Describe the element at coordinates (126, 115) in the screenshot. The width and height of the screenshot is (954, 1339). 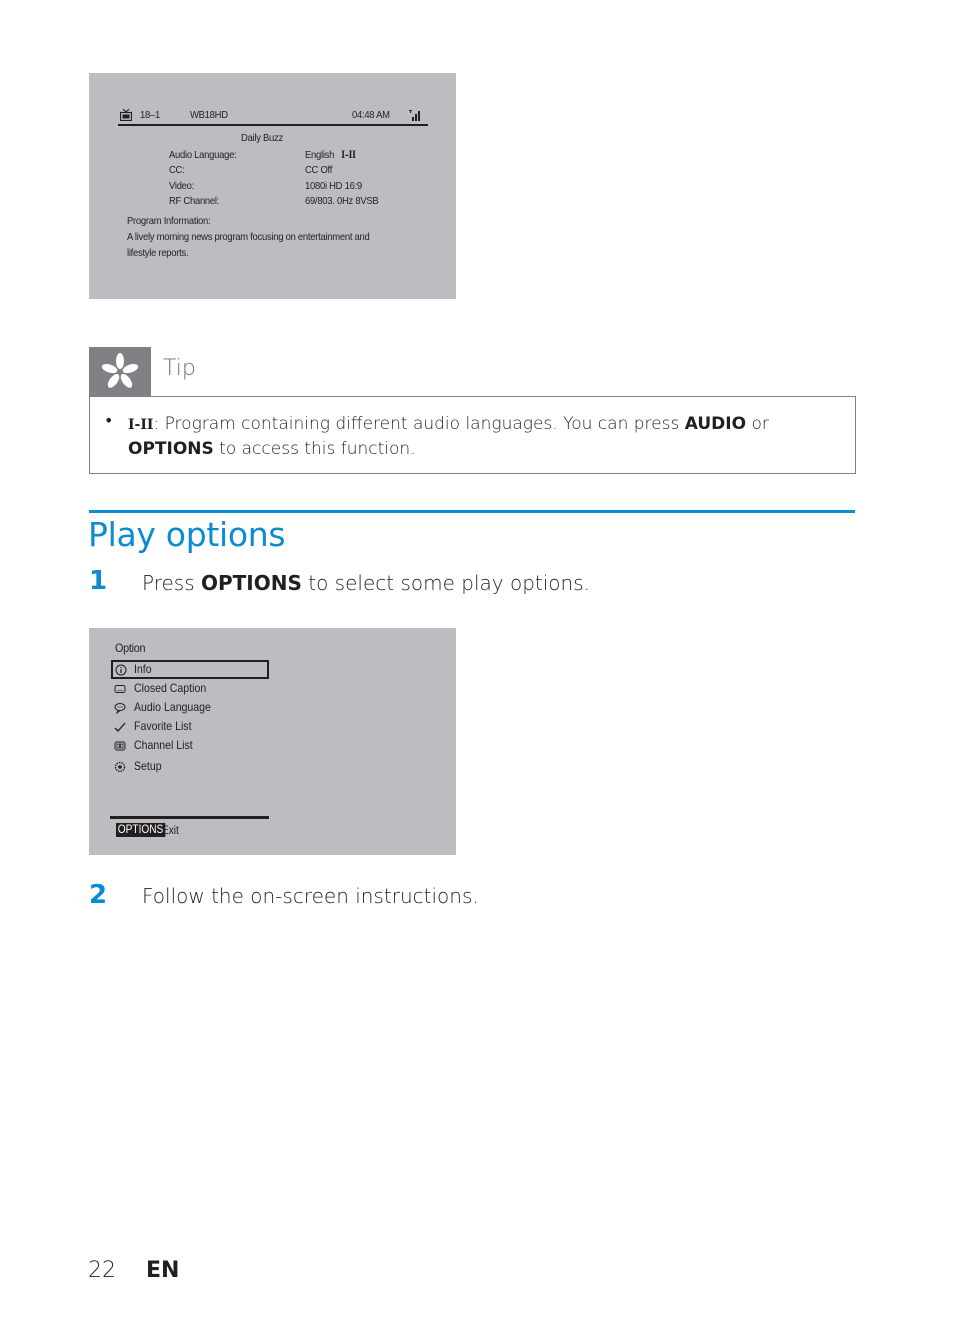
I see `tv-icon` at that location.